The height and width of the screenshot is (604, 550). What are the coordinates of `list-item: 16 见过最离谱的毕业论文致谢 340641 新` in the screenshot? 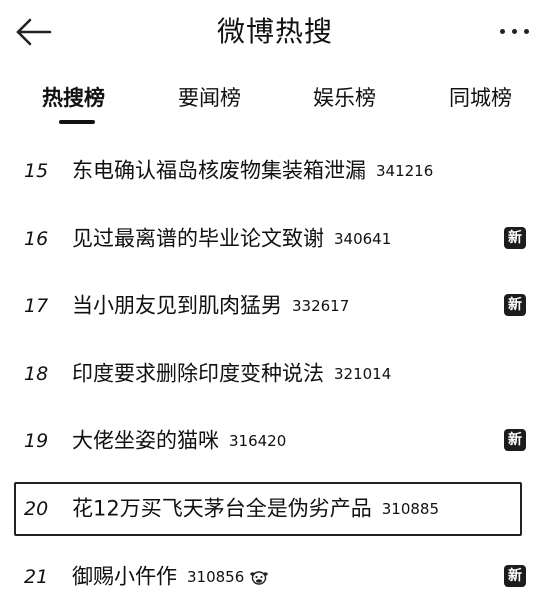 It's located at (273, 239).